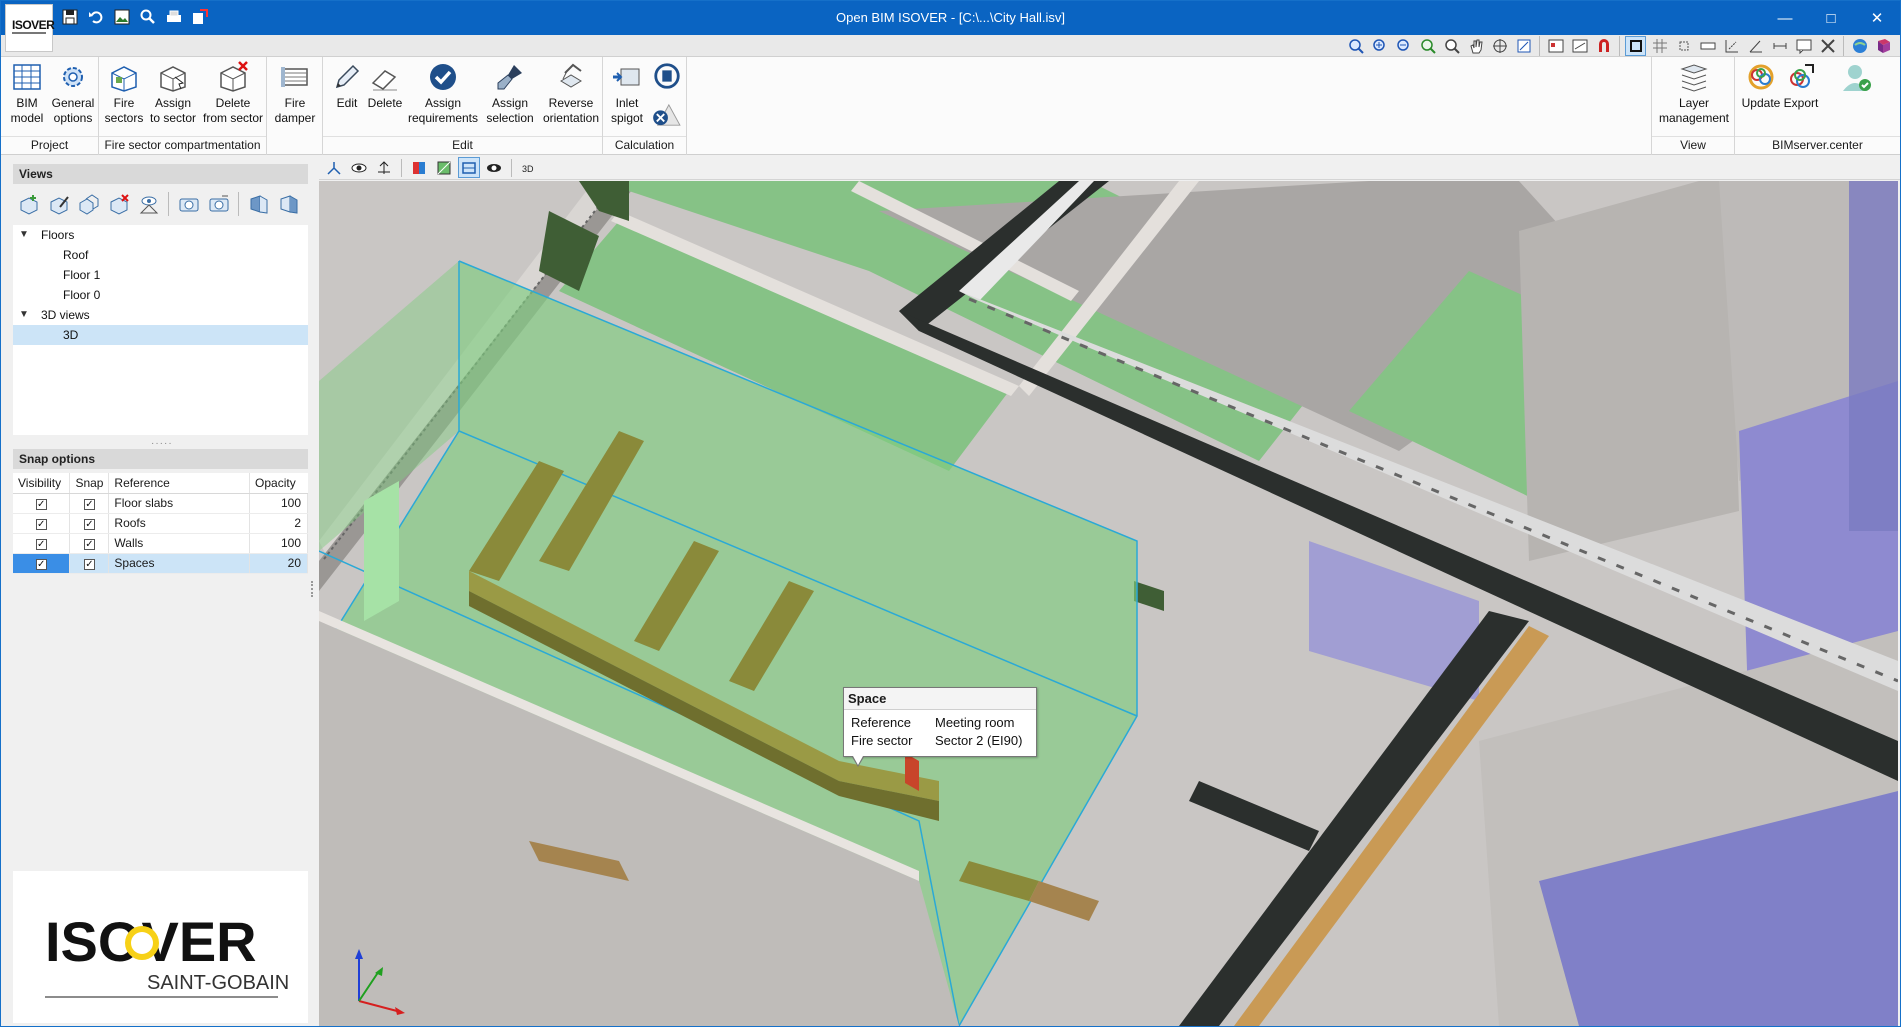 The height and width of the screenshot is (1027, 1901). Describe the element at coordinates (1857, 78) in the screenshot. I see `user-account-button` at that location.